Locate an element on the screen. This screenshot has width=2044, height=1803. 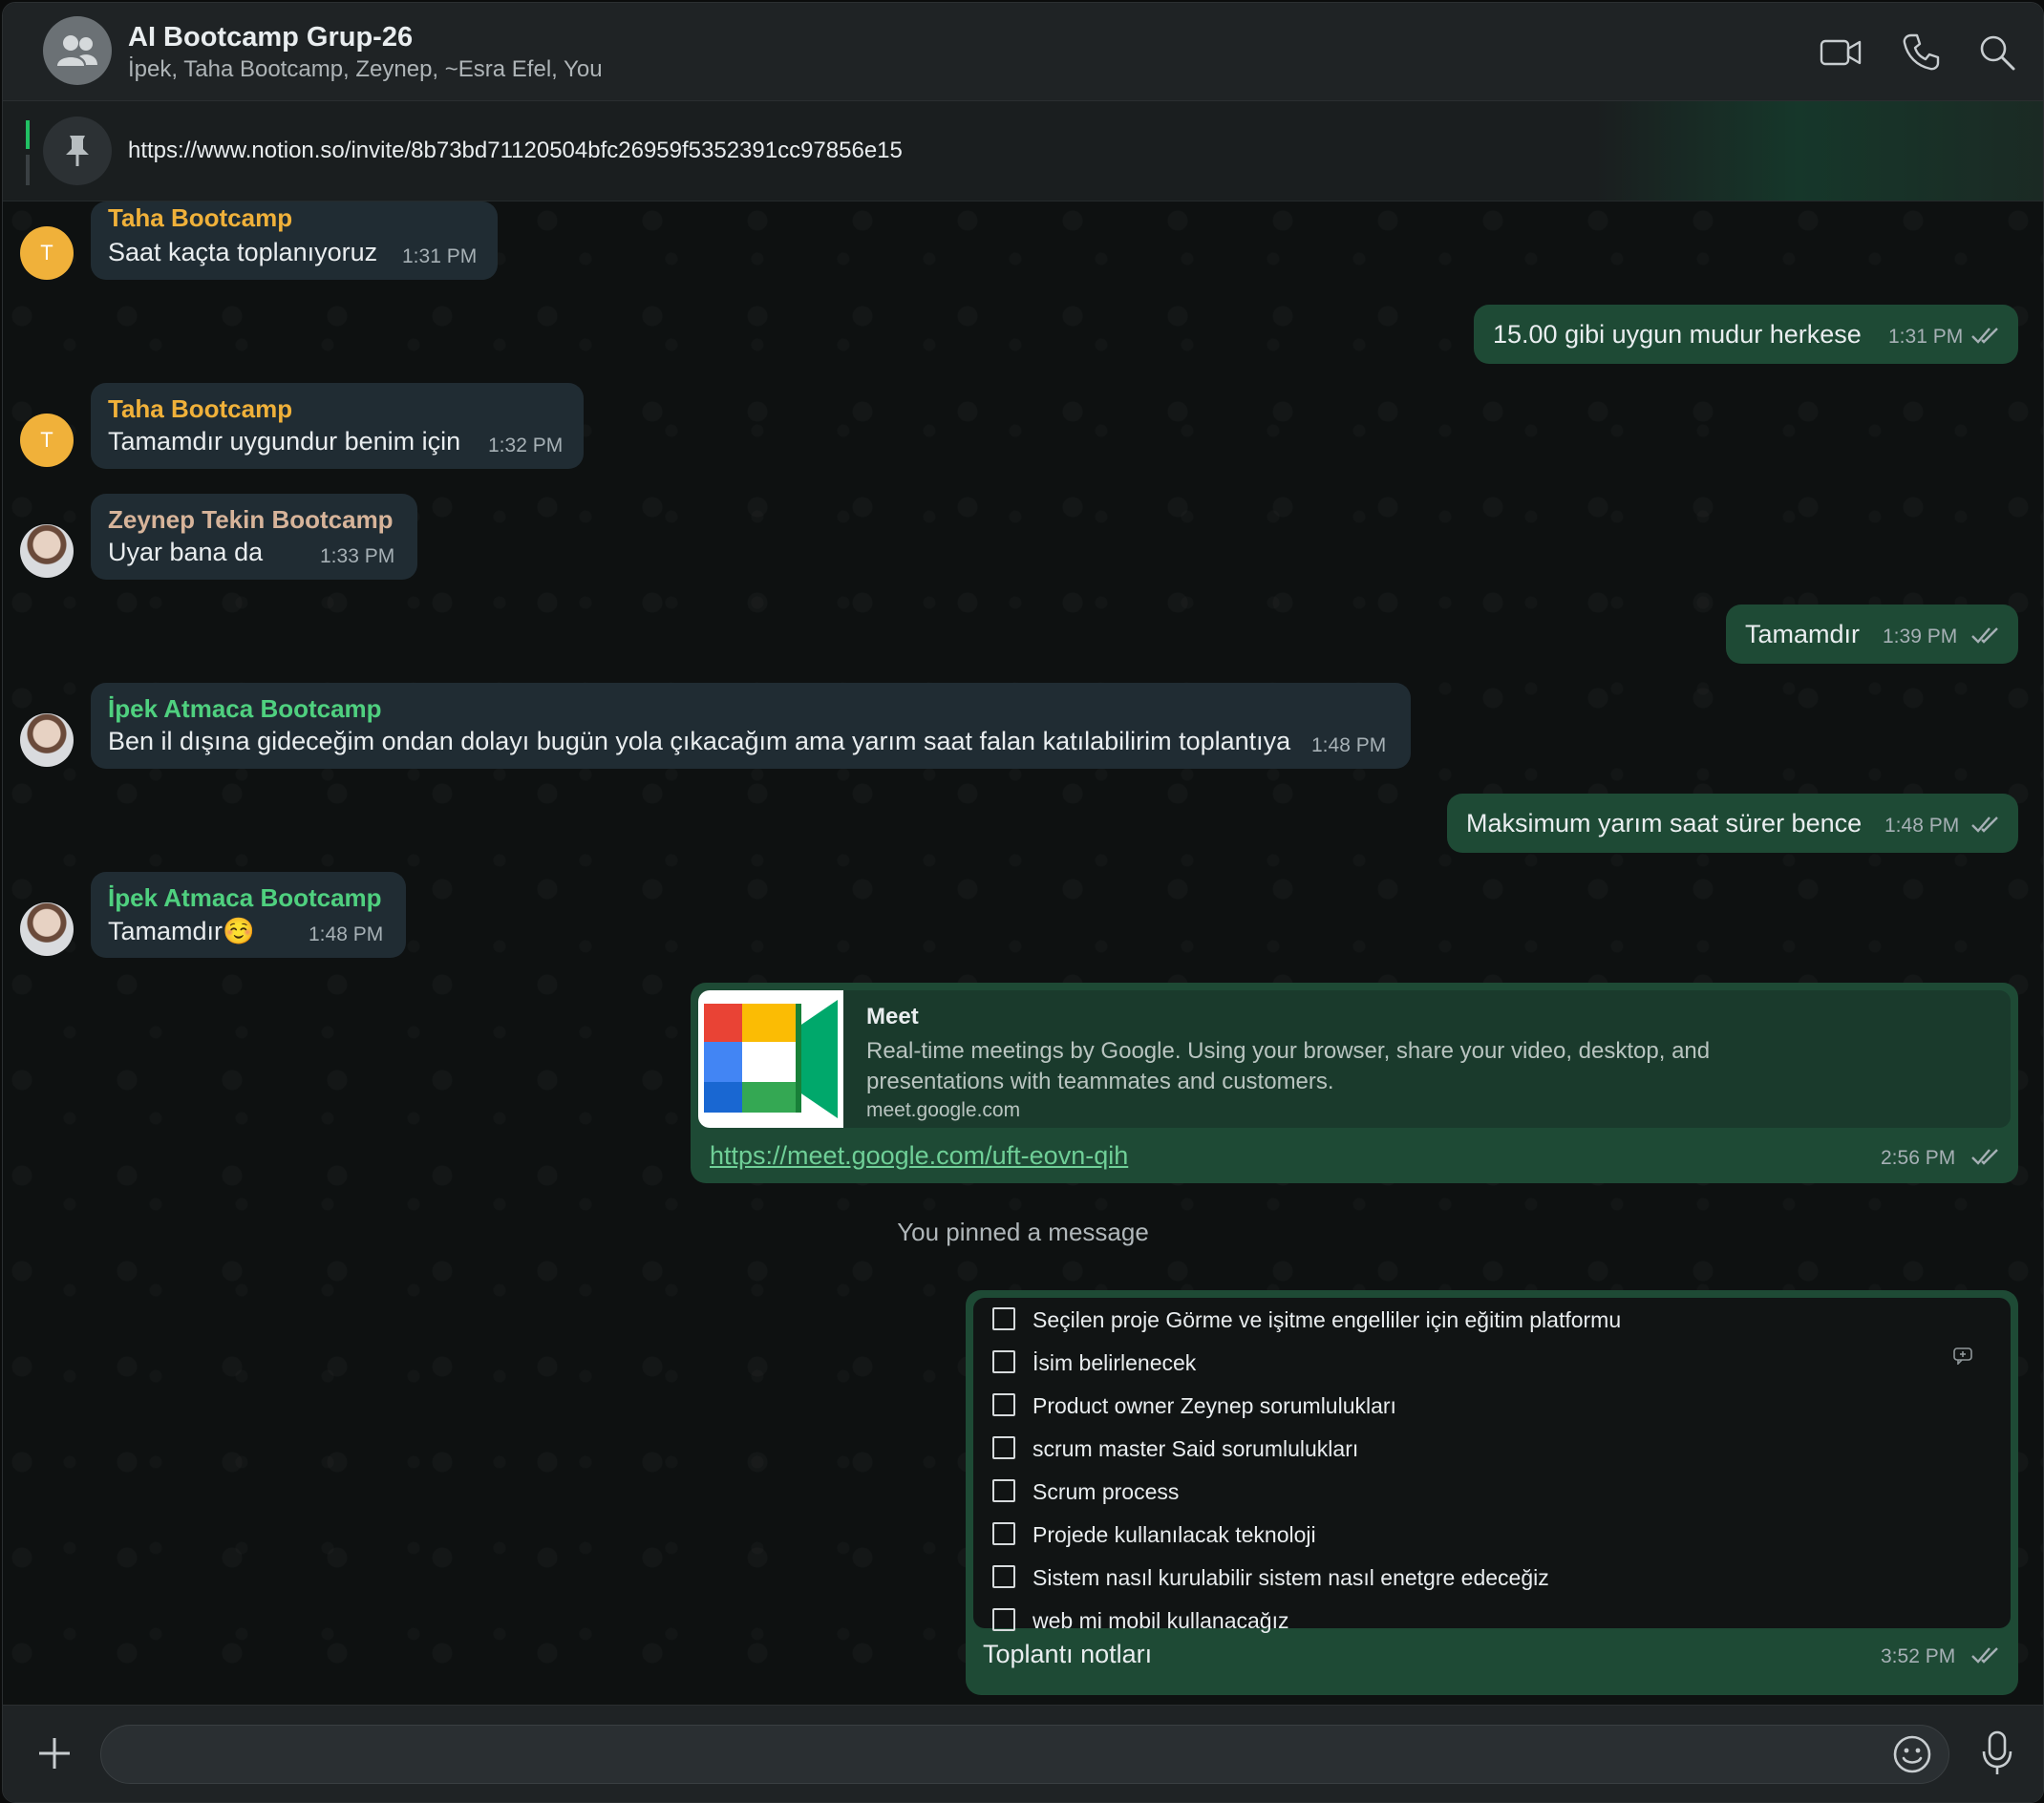
checklist-item: web mi mobil kullanacağız is located at coordinates (1140, 1624).